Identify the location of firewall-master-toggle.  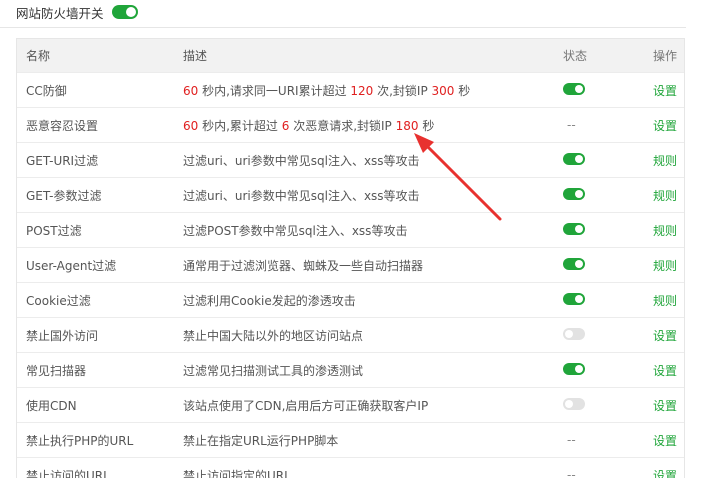
(124, 12).